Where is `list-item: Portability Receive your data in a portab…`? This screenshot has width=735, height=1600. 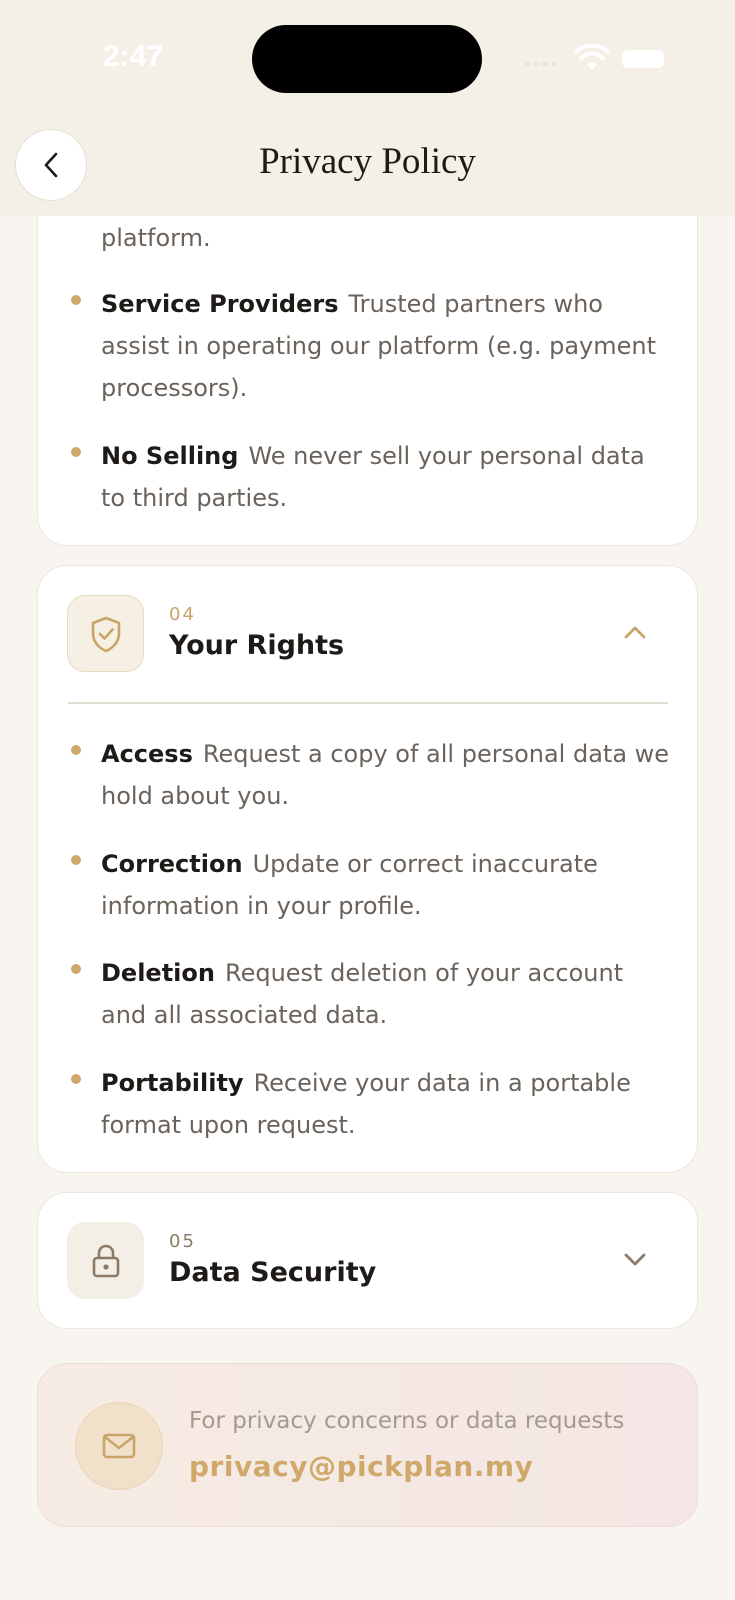
list-item: Portability Receive your data in a portab… is located at coordinates (371, 1104).